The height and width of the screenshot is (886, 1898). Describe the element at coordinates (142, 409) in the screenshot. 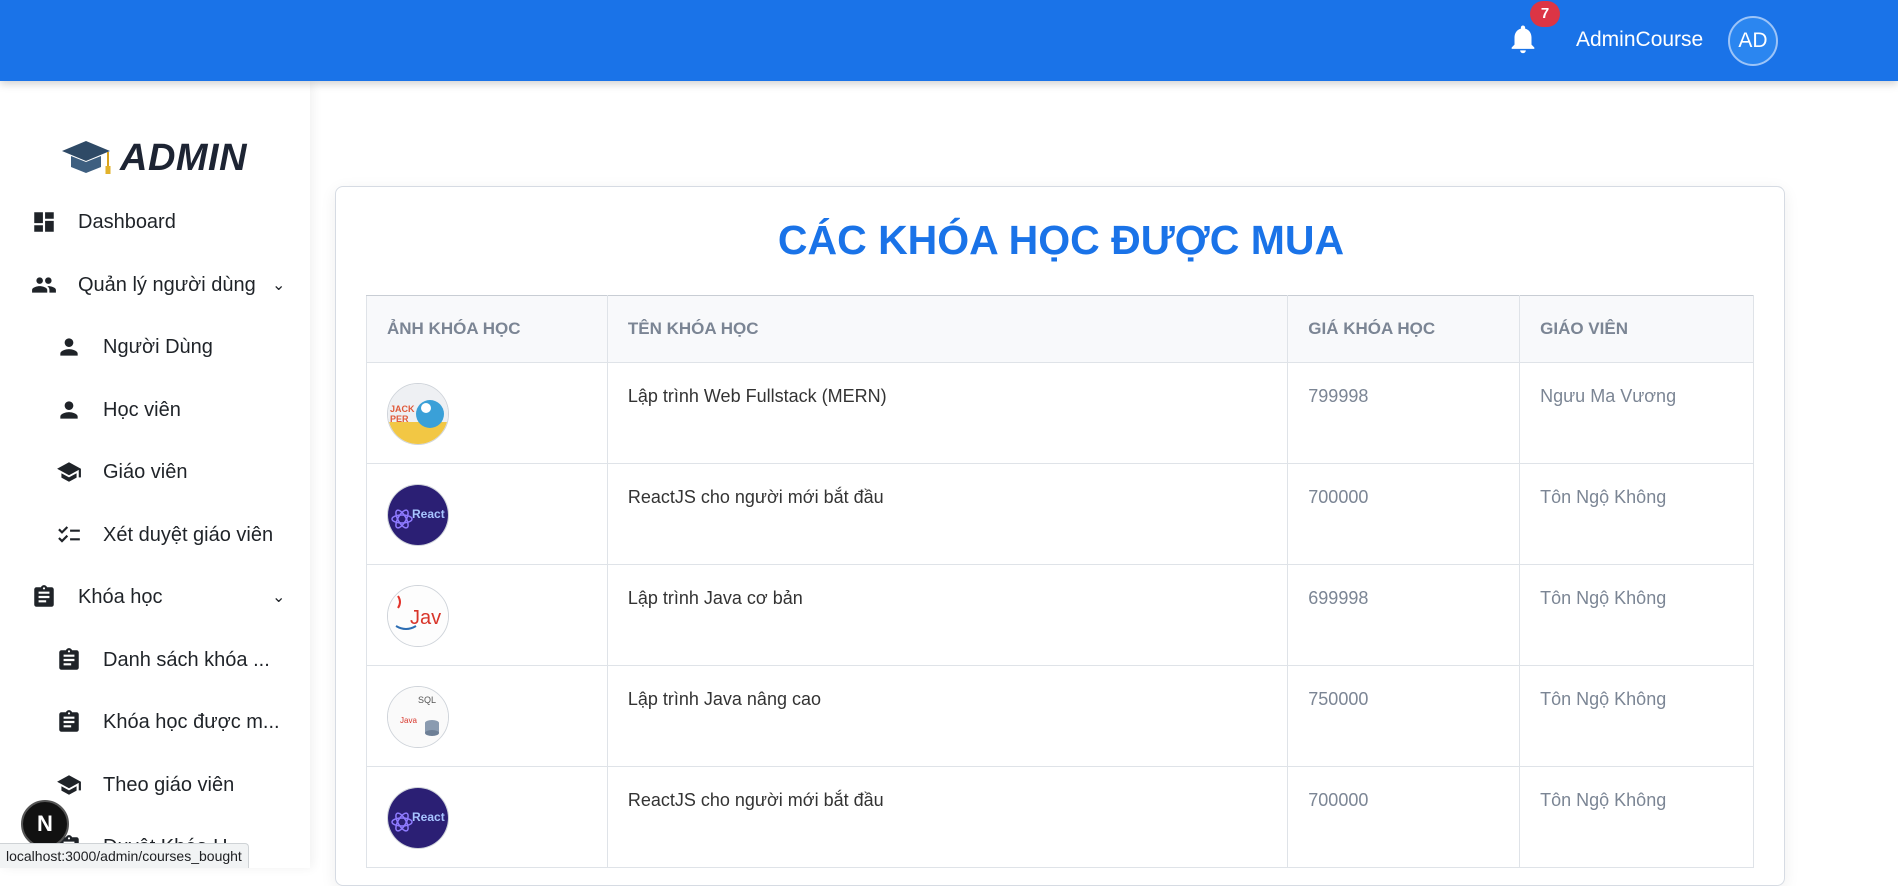

I see `sidebar-item-label: Học viên` at that location.